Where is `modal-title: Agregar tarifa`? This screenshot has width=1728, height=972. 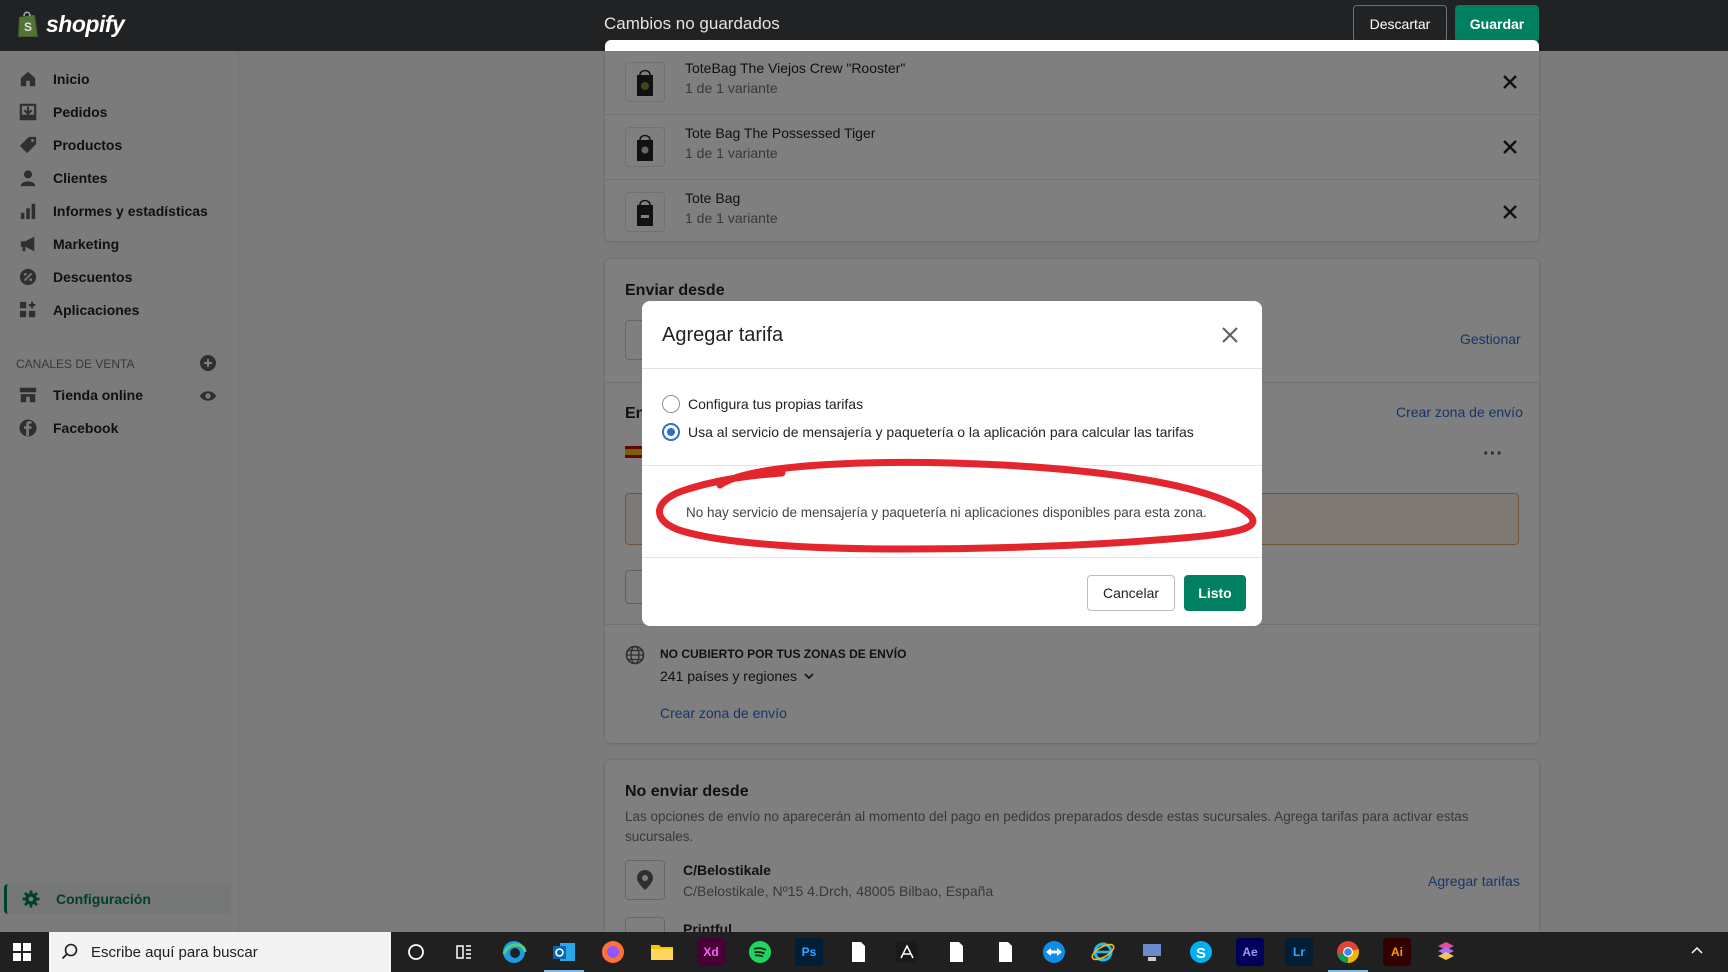
modal-title: Agregar tarifa is located at coordinates (723, 335).